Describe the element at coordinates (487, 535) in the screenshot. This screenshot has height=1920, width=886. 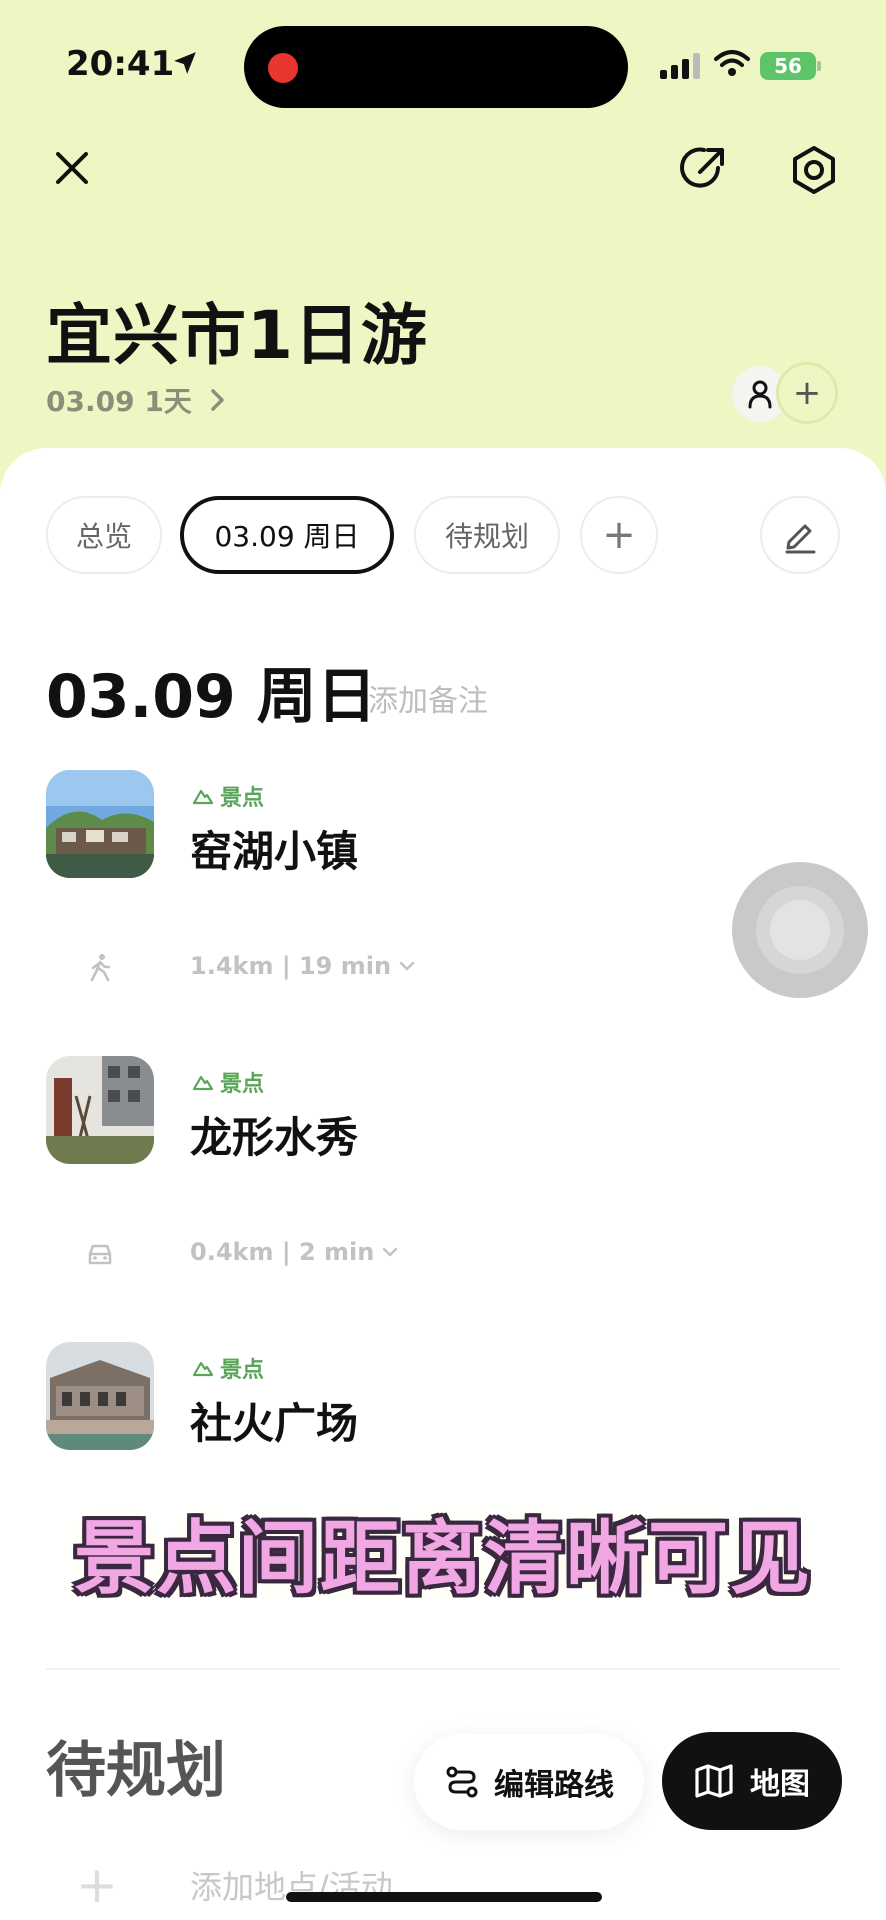
I see `tab-pending: 待规划` at that location.